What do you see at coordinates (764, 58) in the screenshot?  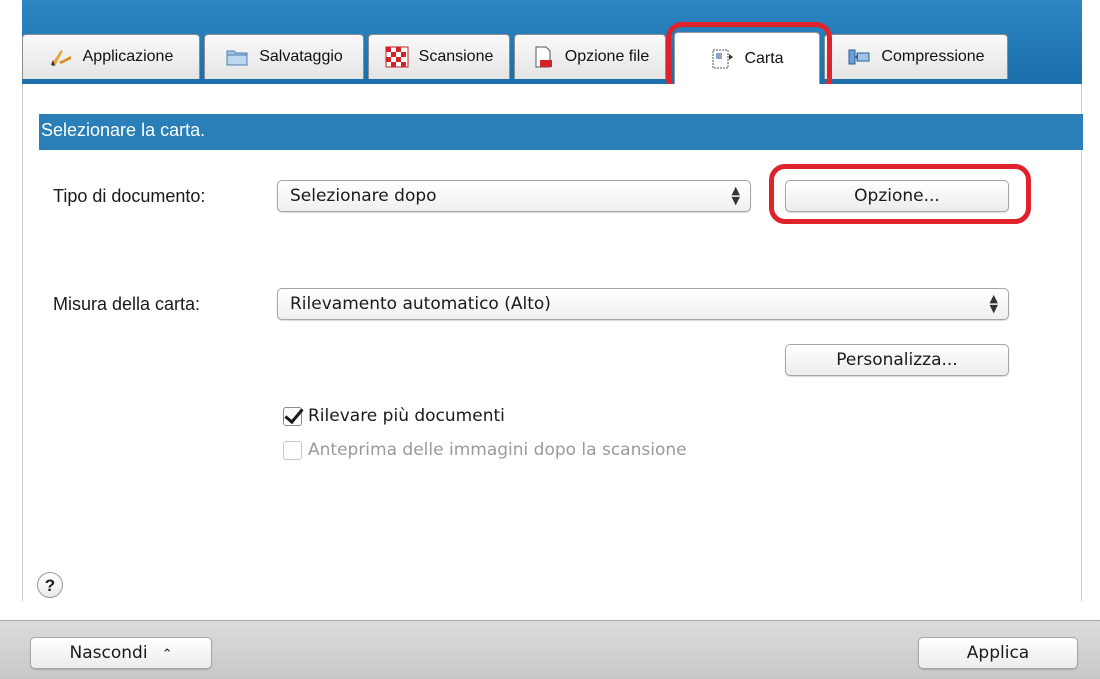 I see `tab-label: Carta` at bounding box center [764, 58].